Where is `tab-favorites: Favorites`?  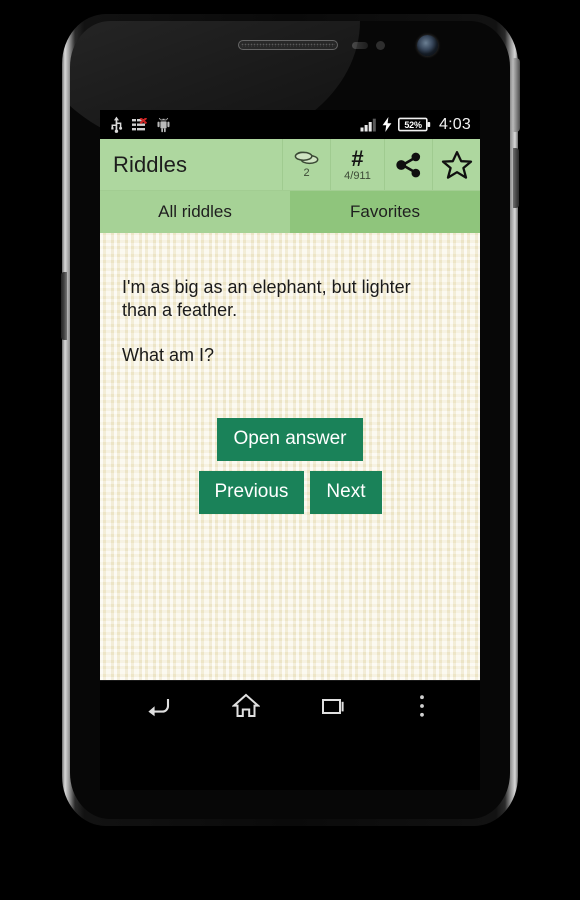 tab-favorites: Favorites is located at coordinates (385, 212).